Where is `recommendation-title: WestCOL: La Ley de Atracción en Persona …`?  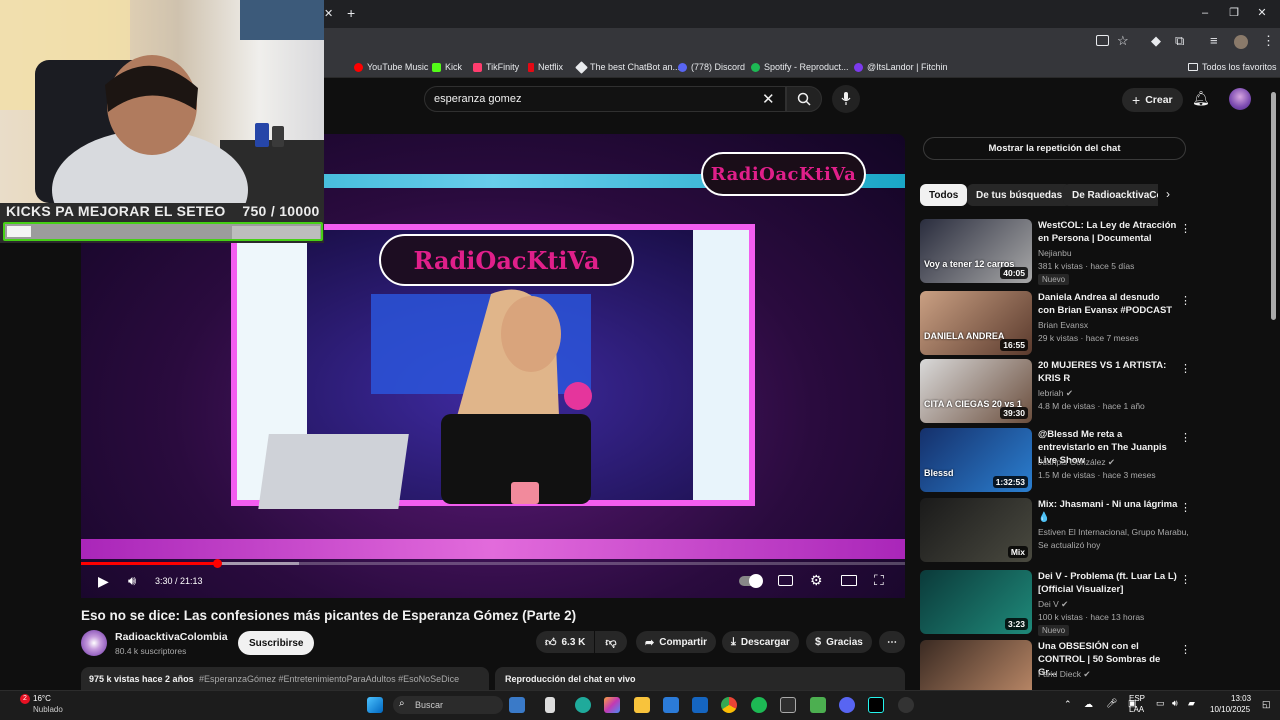
recommendation-title: WestCOL: La Ley de Atracción en Persona … is located at coordinates (1108, 232).